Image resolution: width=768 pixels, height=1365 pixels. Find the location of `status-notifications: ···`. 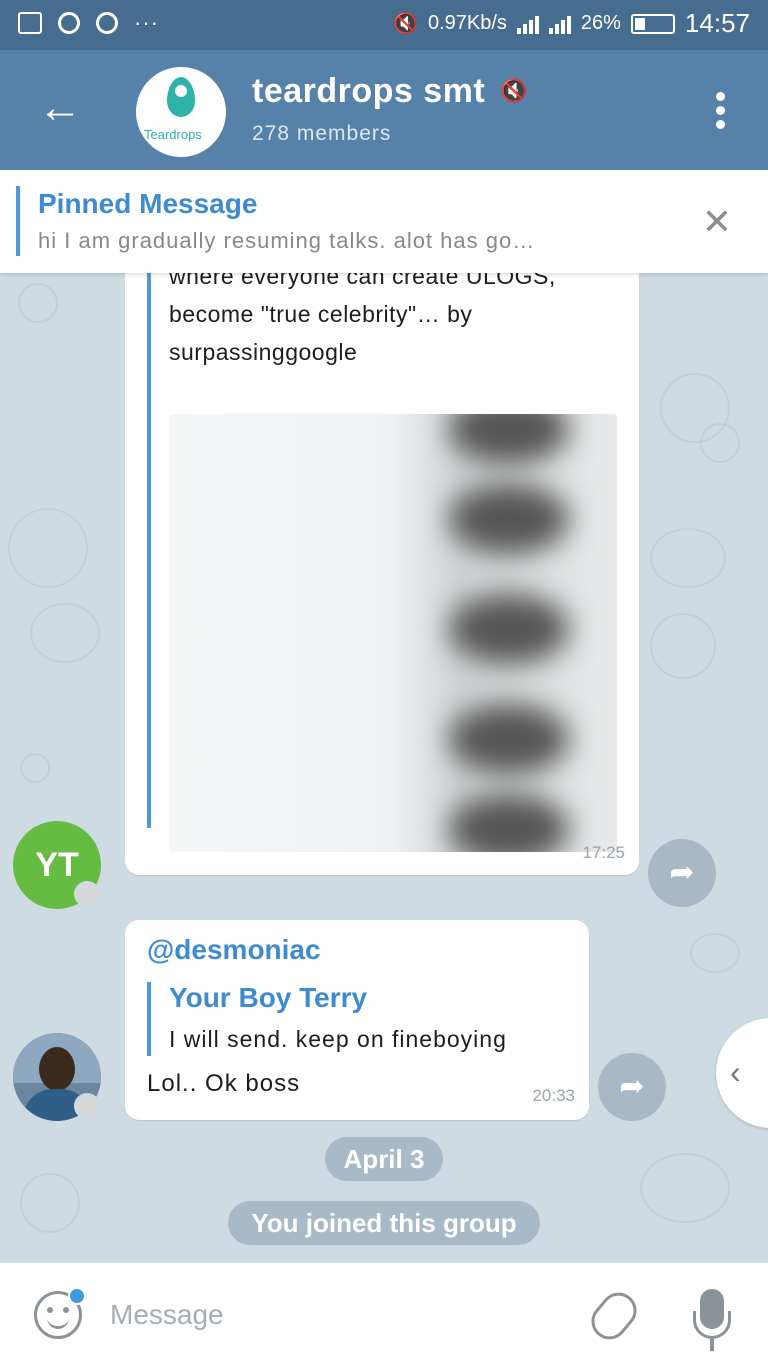

status-notifications: ··· is located at coordinates (88, 23).